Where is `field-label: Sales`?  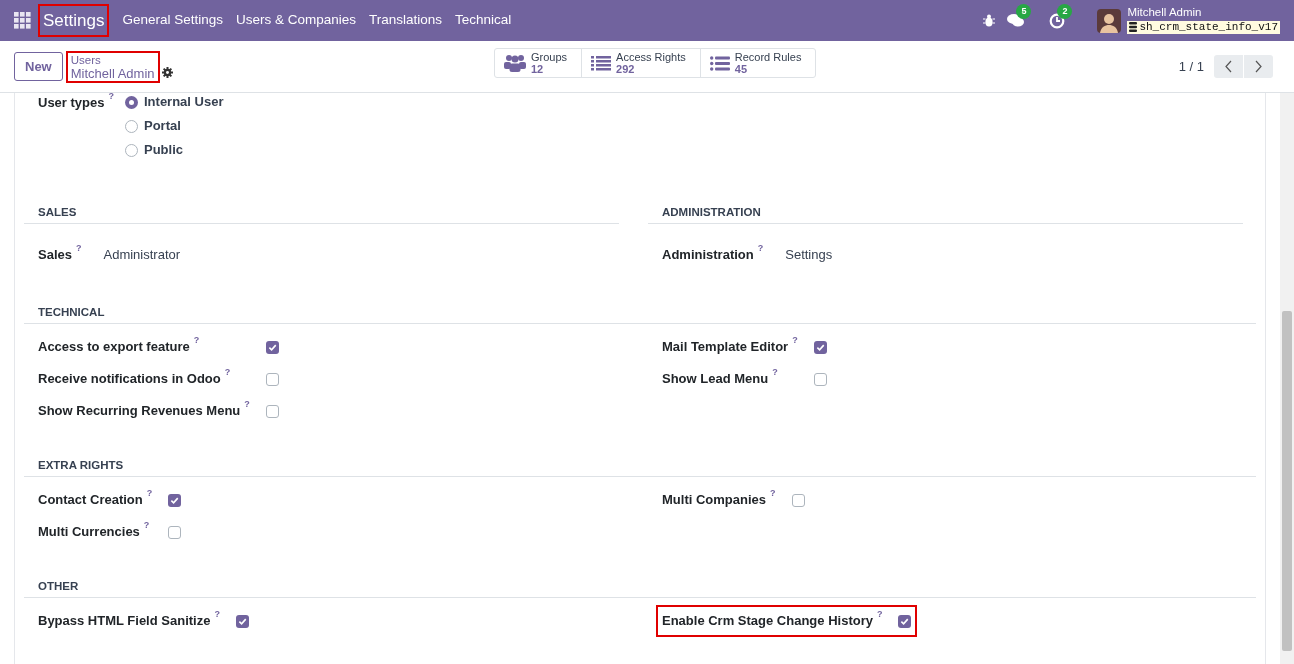
field-label: Sales is located at coordinates (55, 255).